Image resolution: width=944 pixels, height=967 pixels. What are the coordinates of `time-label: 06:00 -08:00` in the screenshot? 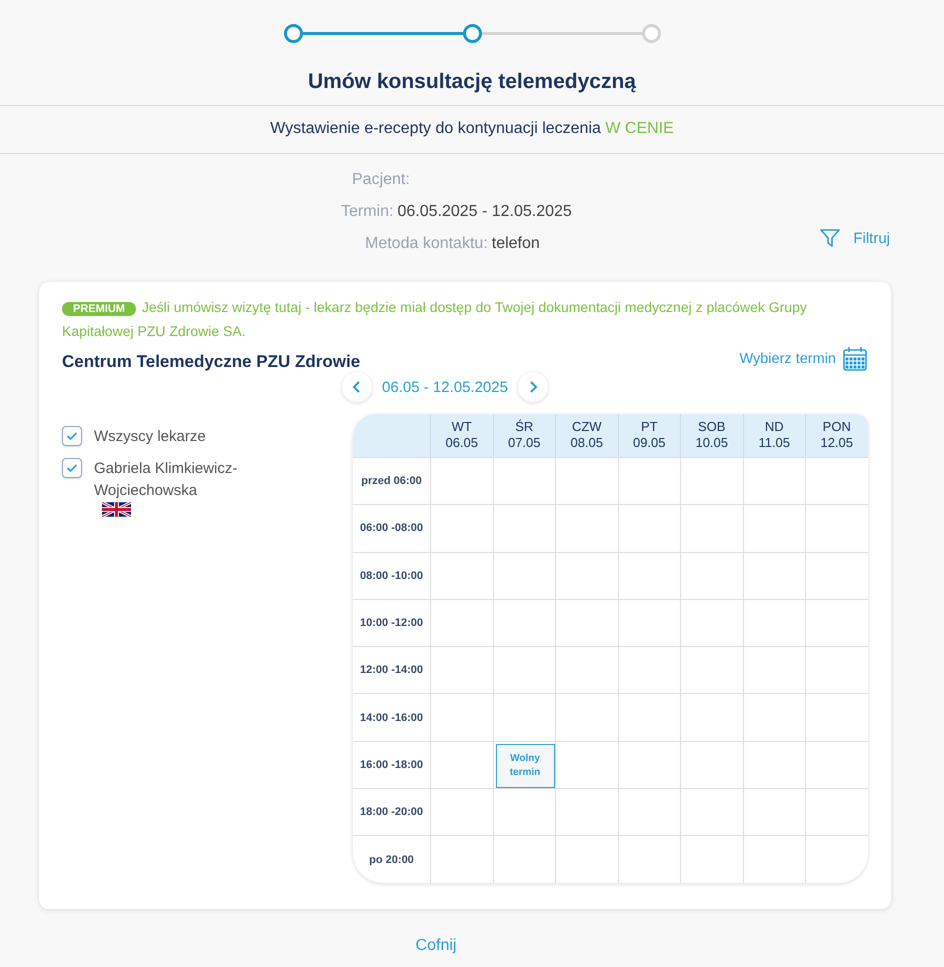 It's located at (391, 528).